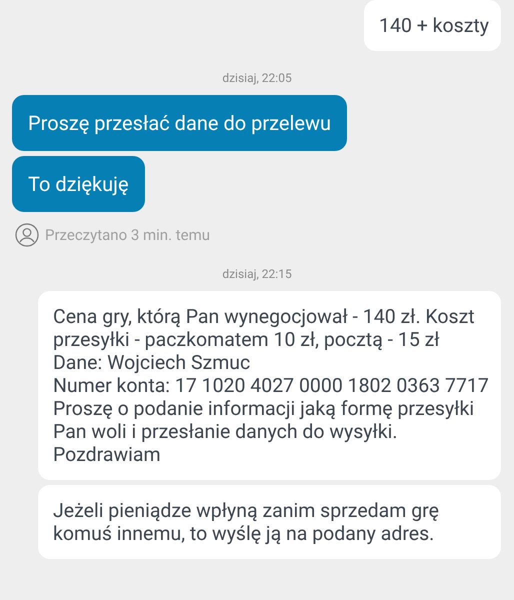  Describe the element at coordinates (27, 235) in the screenshot. I see `user-icon` at that location.